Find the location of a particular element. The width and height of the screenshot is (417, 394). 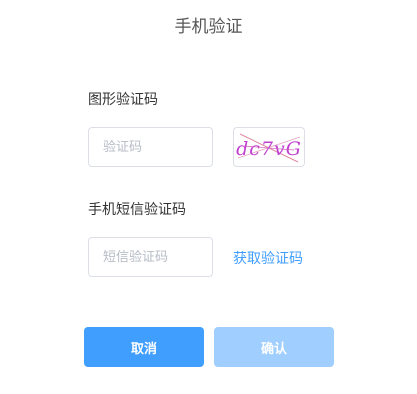

get-code-link: 获取验证码 is located at coordinates (268, 258).